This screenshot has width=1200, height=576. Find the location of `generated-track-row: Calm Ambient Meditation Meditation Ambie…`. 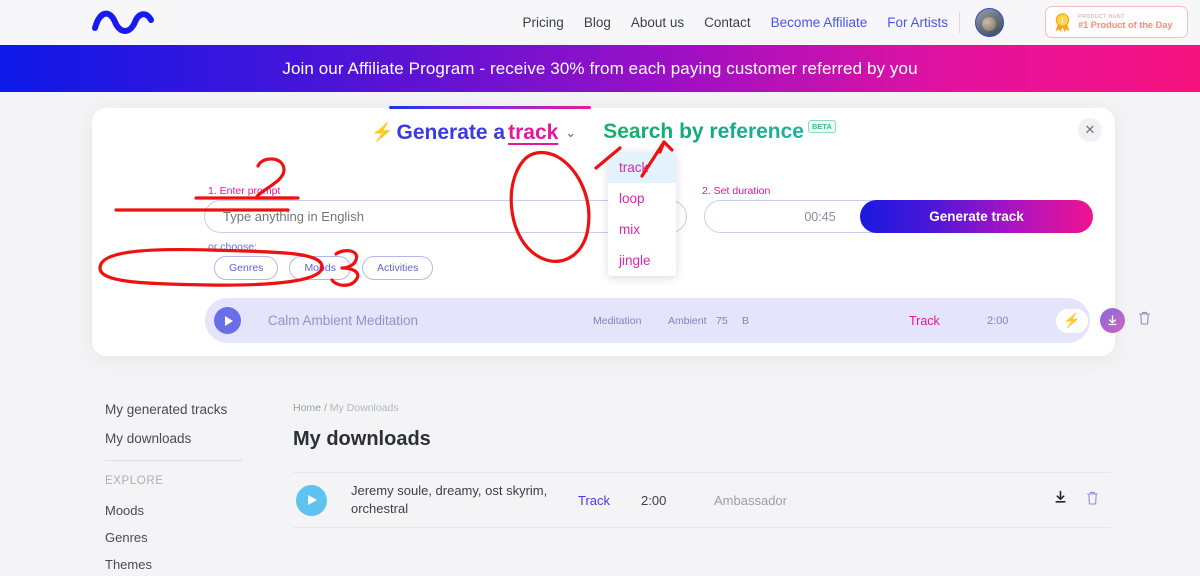

generated-track-row: Calm Ambient Meditation Meditation Ambie… is located at coordinates (677, 320).